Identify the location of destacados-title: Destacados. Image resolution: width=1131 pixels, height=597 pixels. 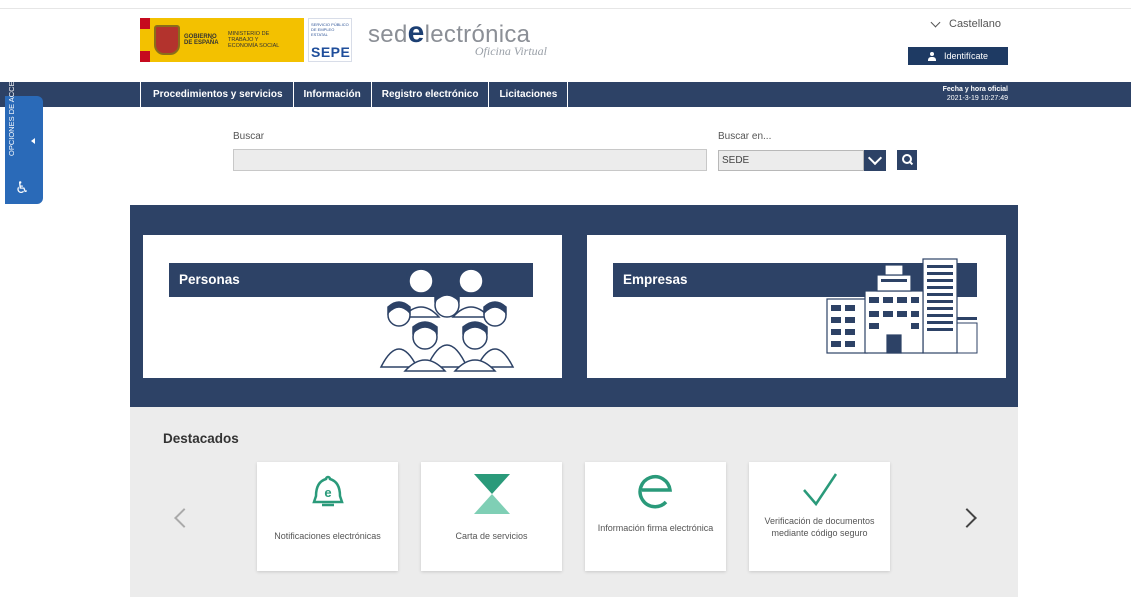
(201, 438).